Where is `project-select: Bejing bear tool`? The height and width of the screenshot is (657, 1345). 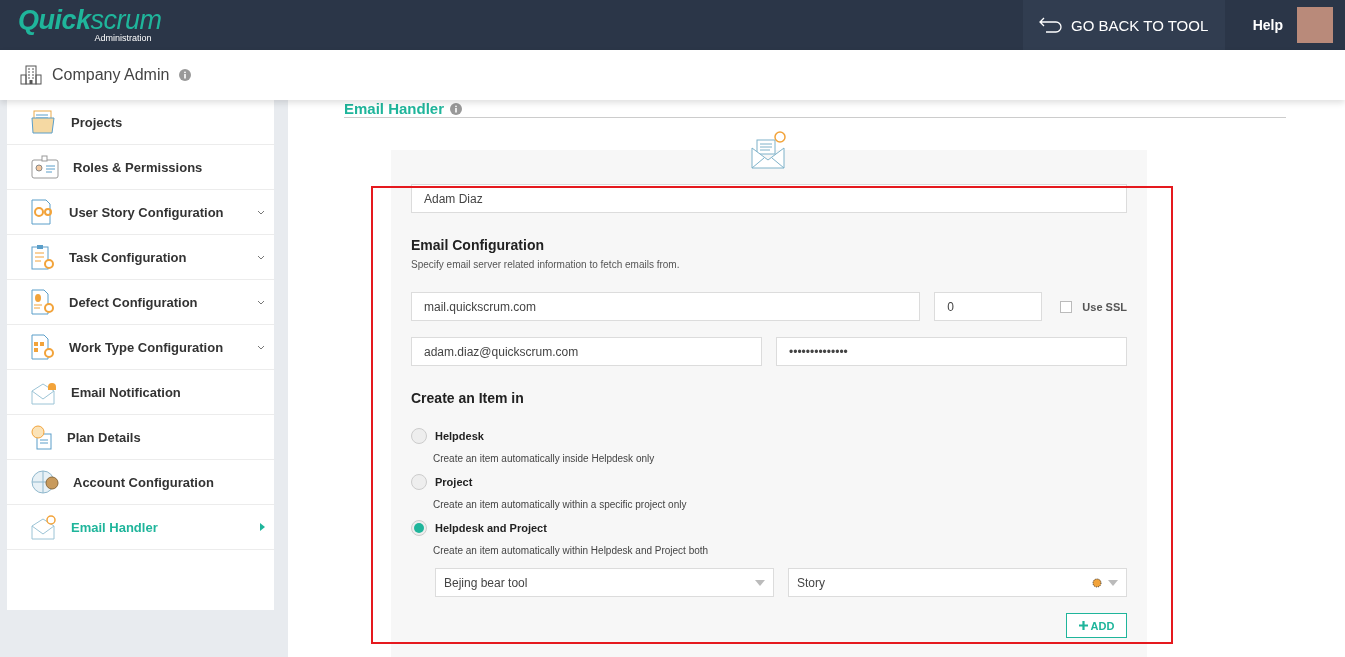
project-select: Bejing bear tool is located at coordinates (604, 582).